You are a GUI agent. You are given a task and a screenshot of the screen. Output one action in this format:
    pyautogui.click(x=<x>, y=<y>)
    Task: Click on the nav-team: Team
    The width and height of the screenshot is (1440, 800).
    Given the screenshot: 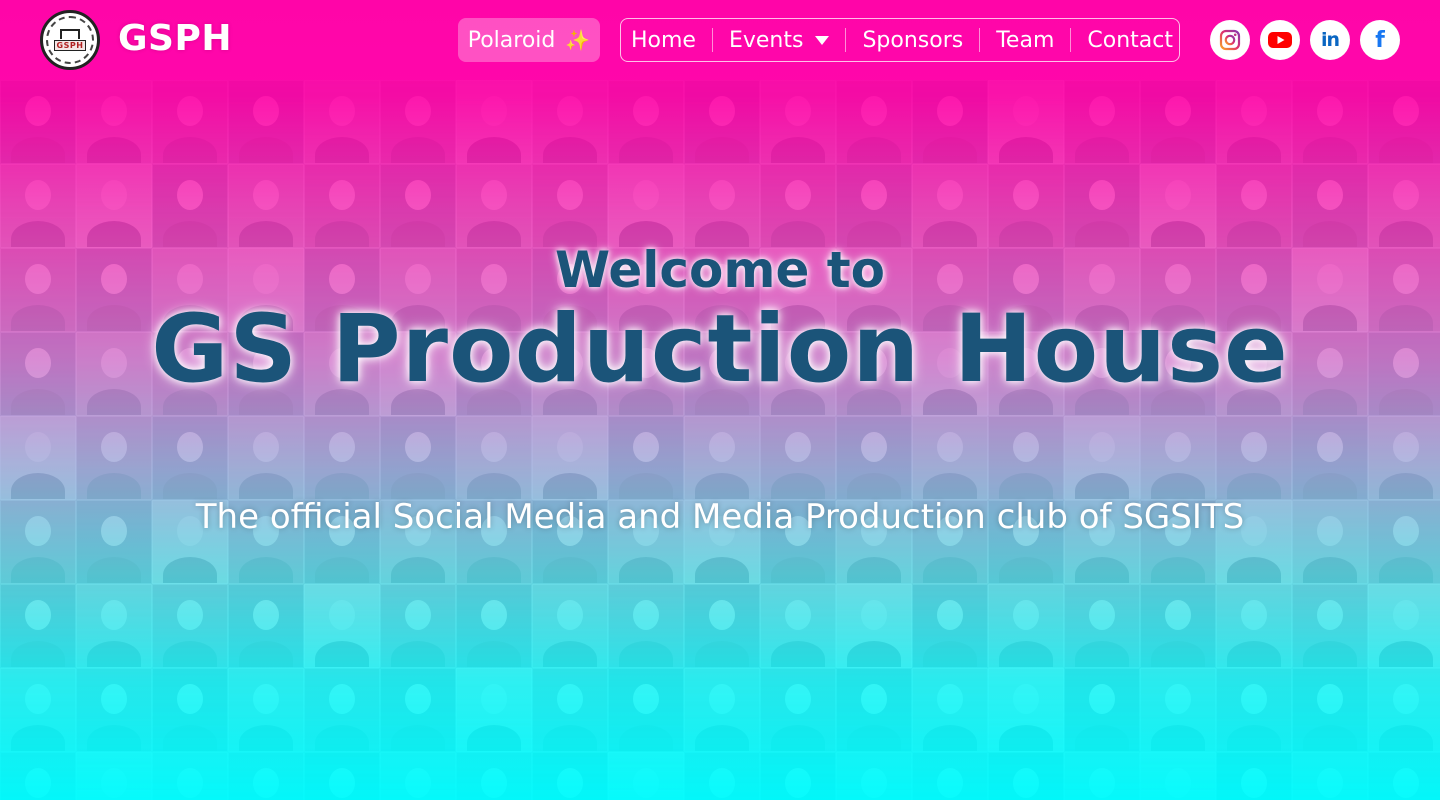 What is the action you would take?
    pyautogui.click(x=1024, y=40)
    